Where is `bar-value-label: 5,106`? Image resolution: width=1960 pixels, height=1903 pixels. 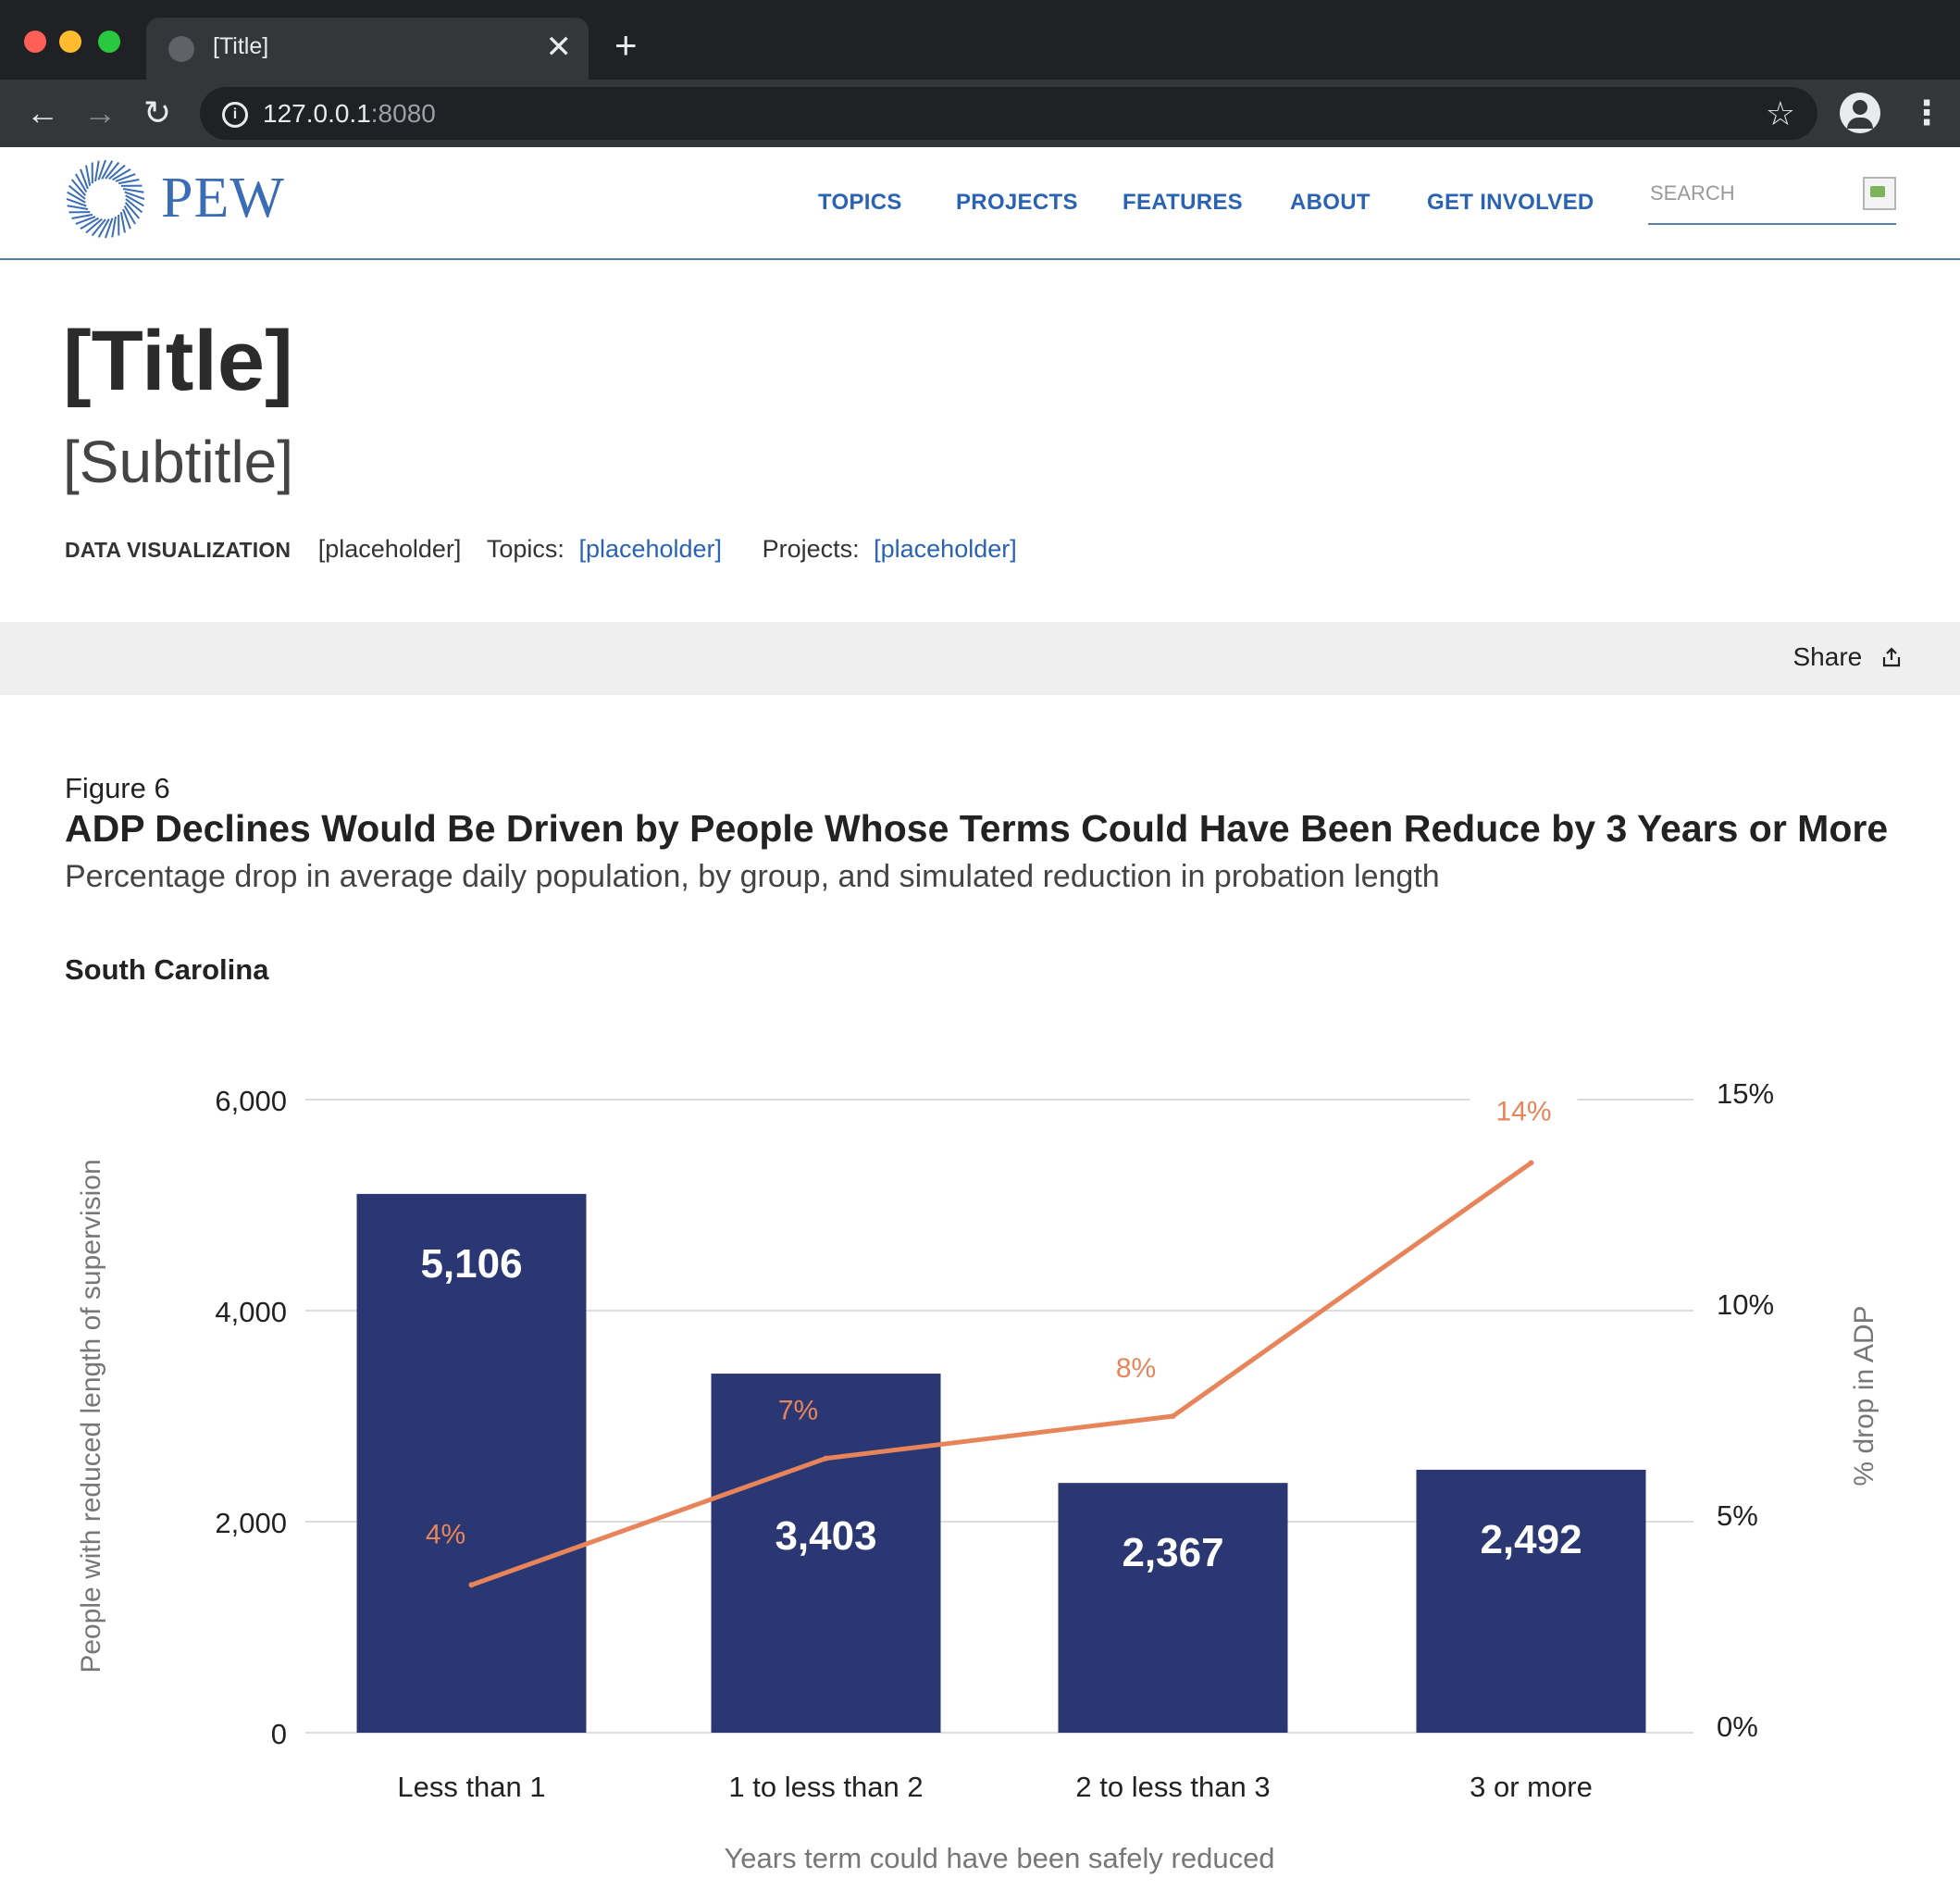
bar-value-label: 5,106 is located at coordinates (471, 1264).